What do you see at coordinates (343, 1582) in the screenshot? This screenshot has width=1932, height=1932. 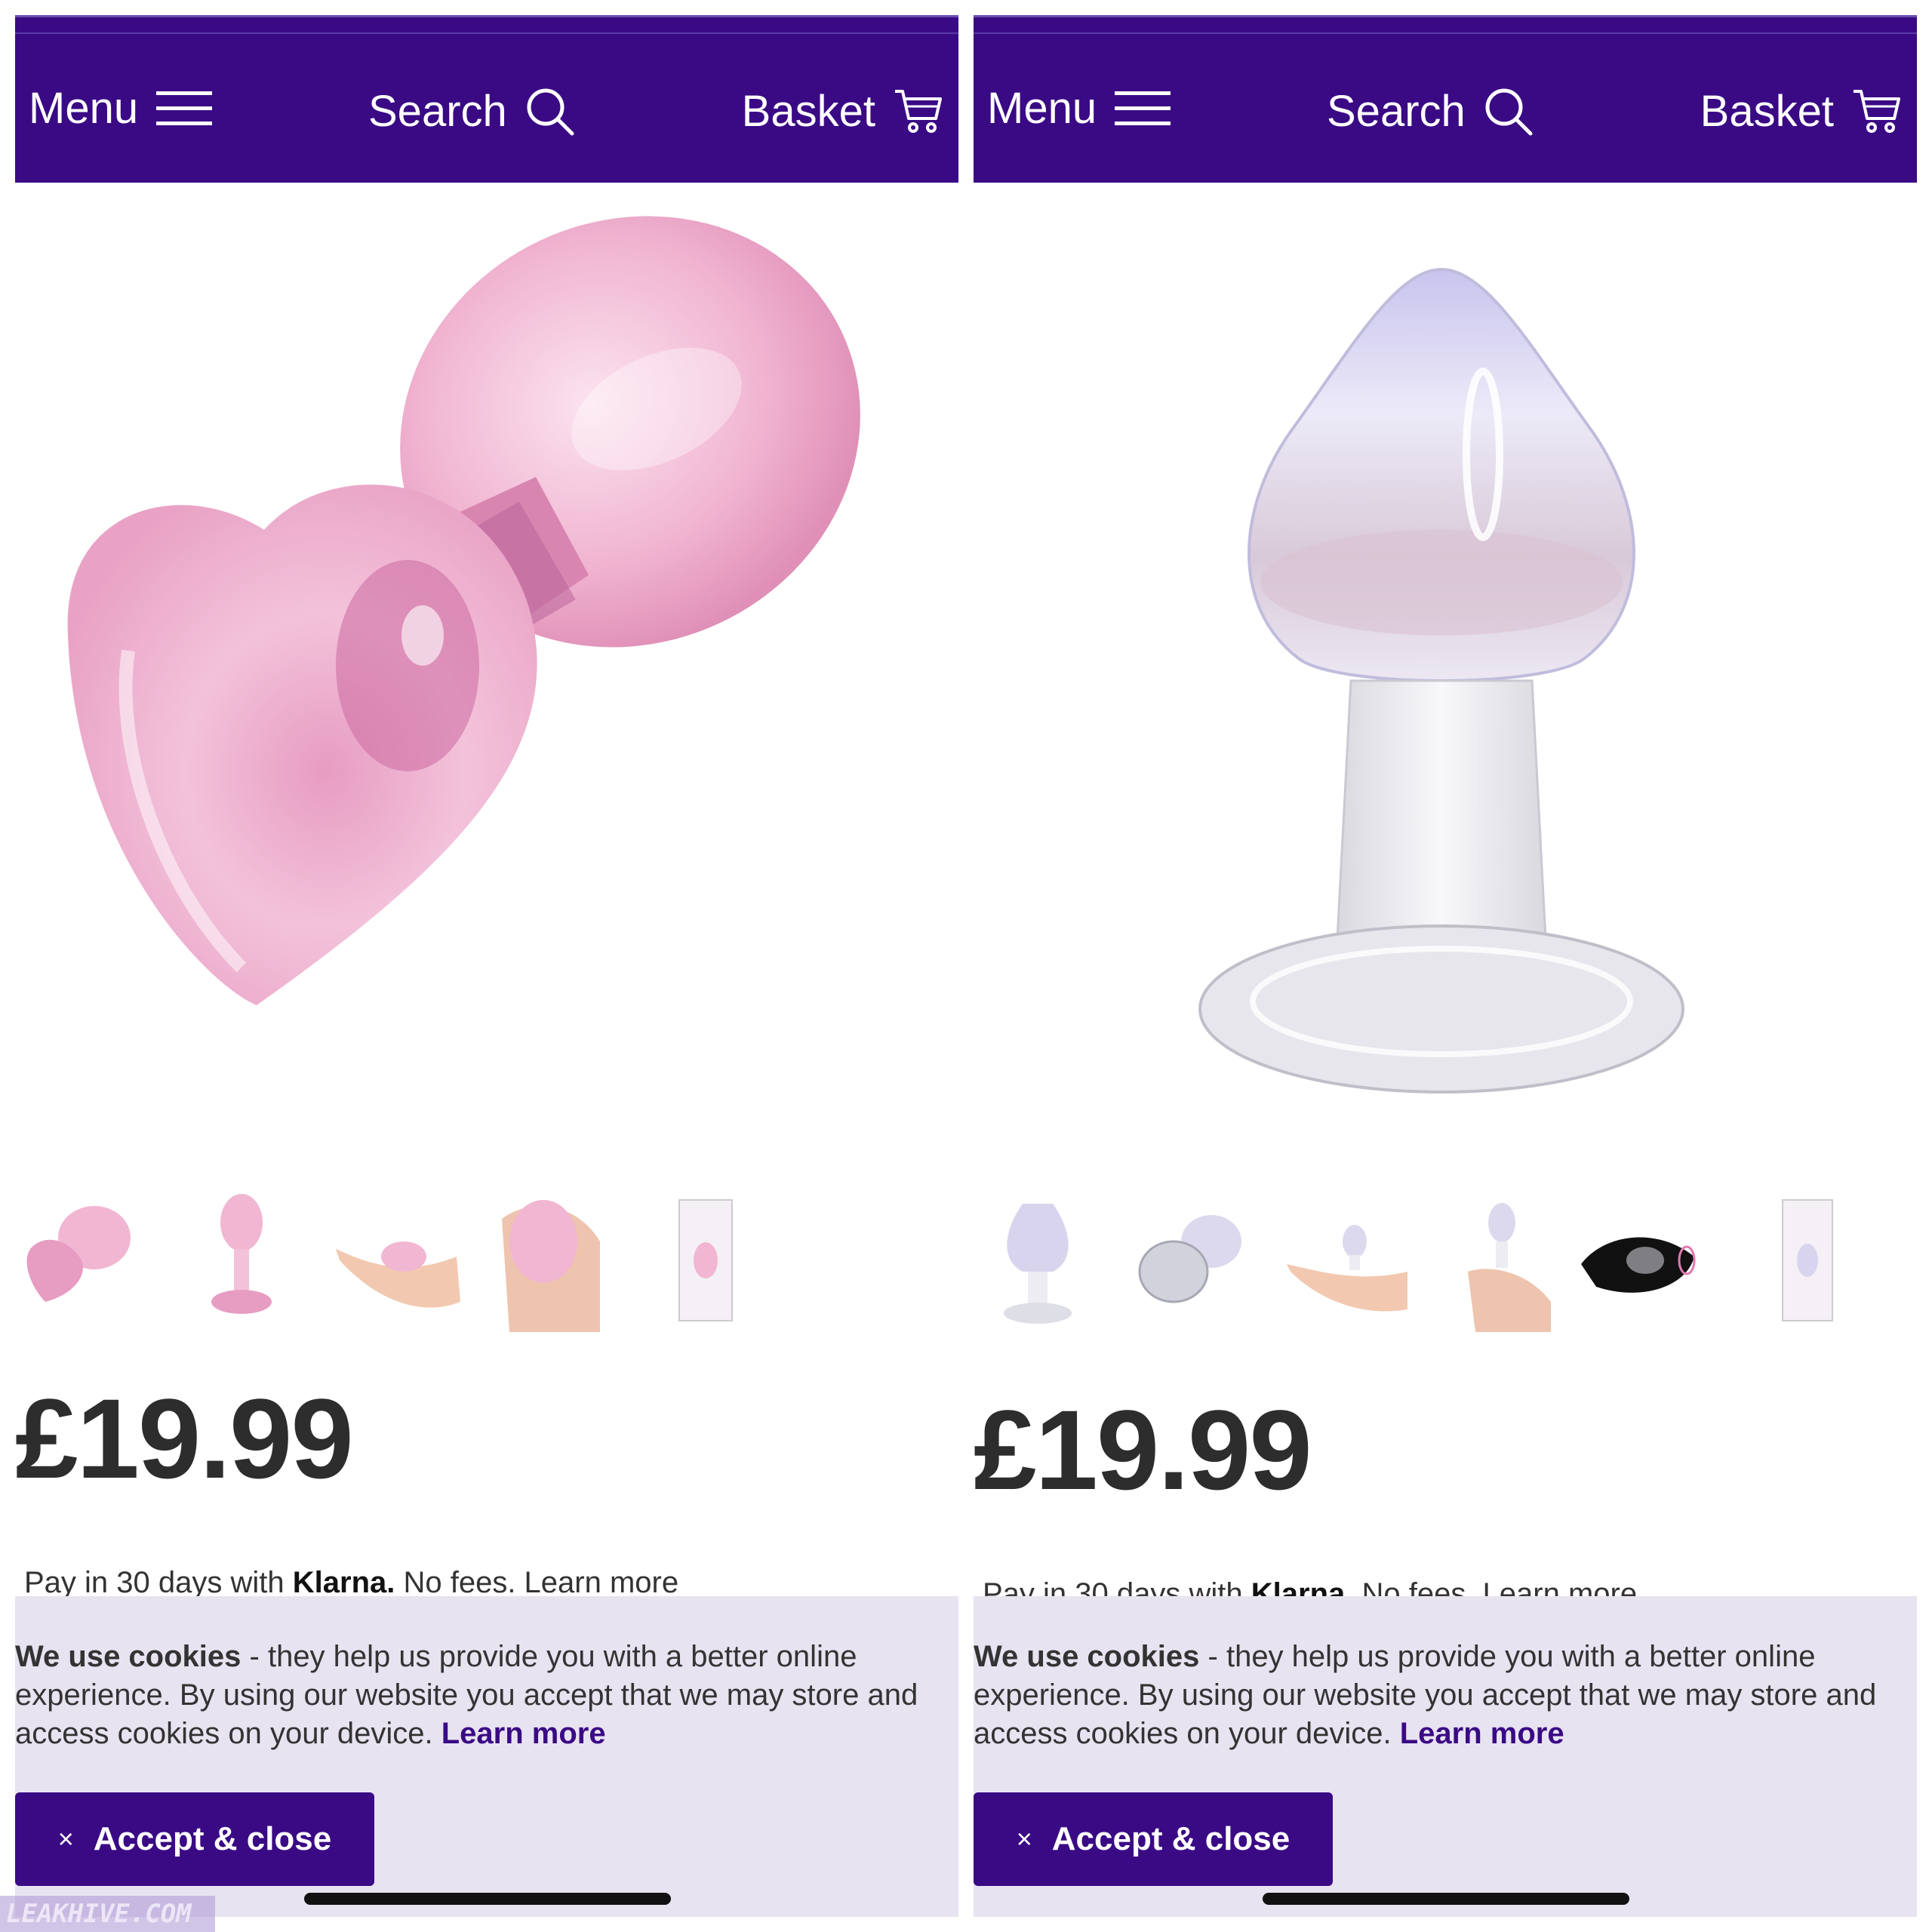 I see `klarna-brand: Klarna.` at bounding box center [343, 1582].